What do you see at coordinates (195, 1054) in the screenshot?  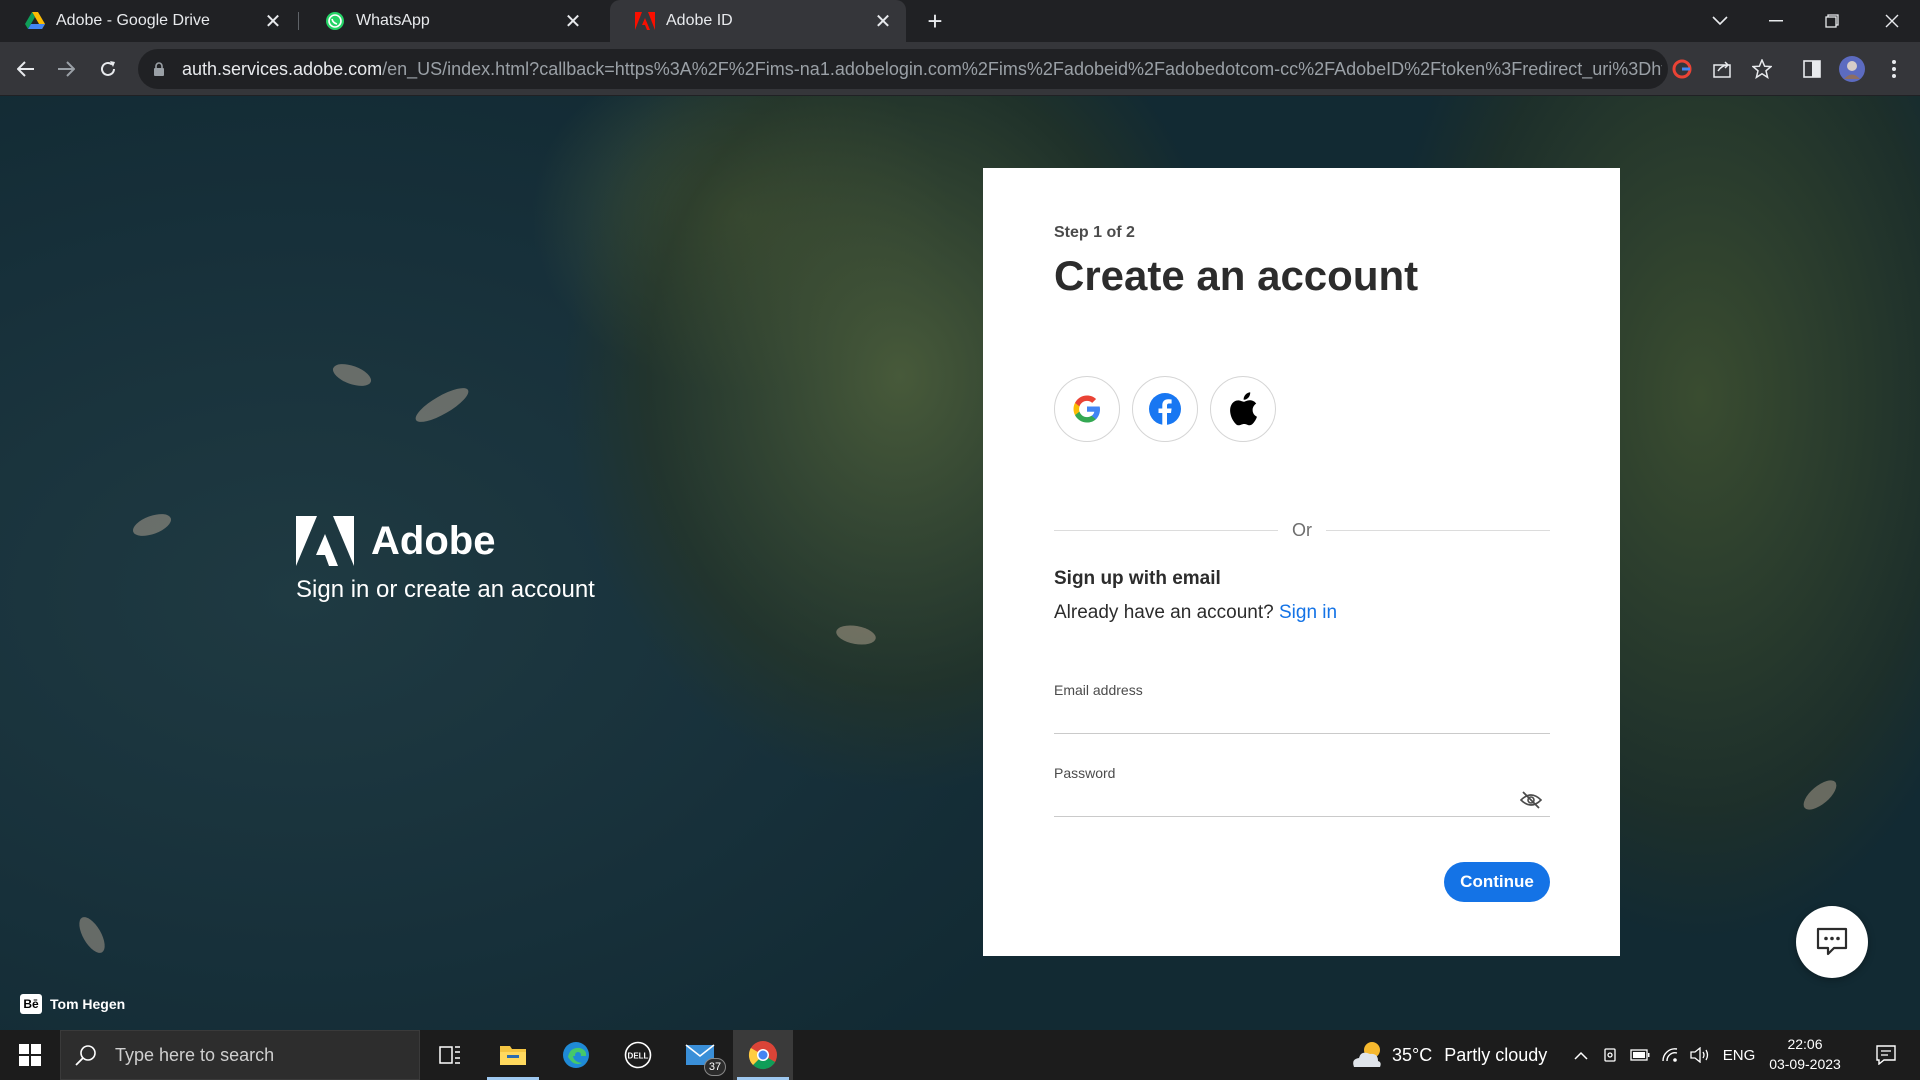 I see `search-placeholder: Type here to search` at bounding box center [195, 1054].